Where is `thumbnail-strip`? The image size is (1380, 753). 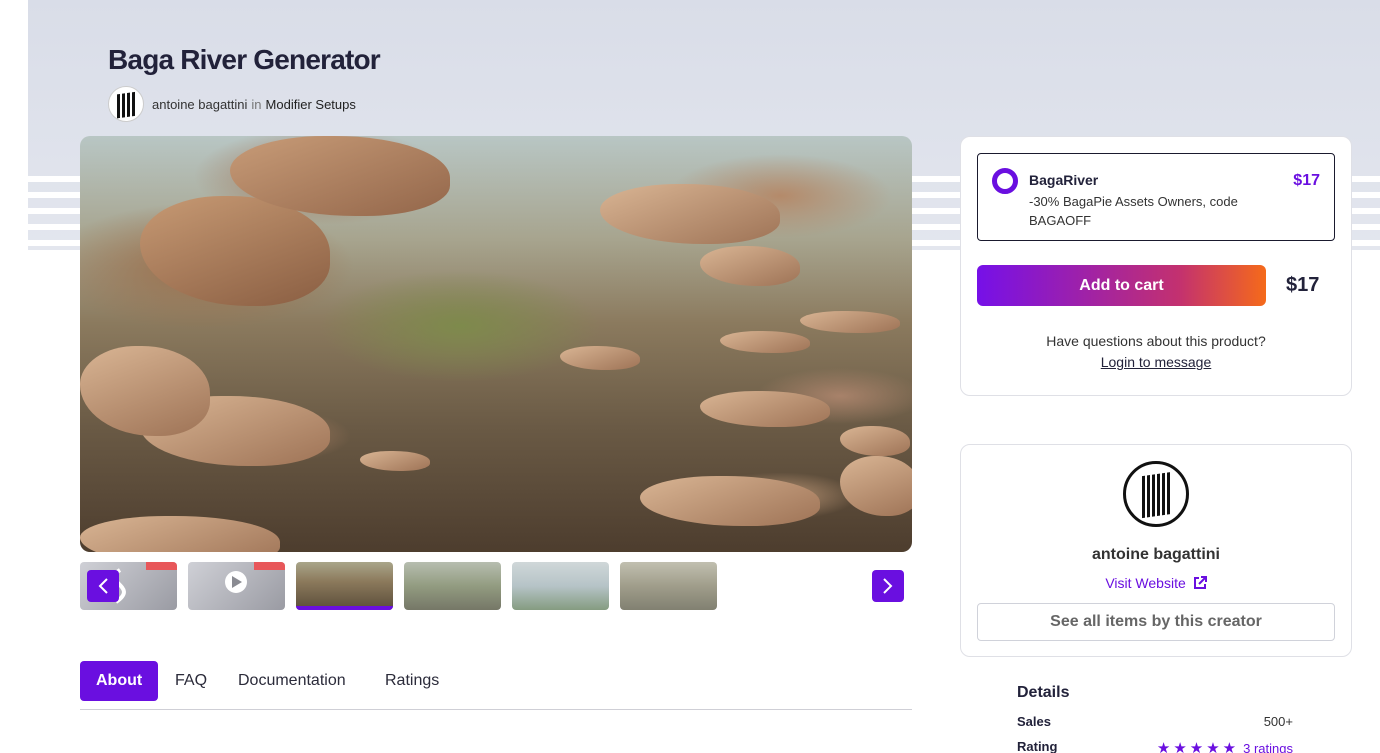
thumbnail-strip is located at coordinates (496, 586).